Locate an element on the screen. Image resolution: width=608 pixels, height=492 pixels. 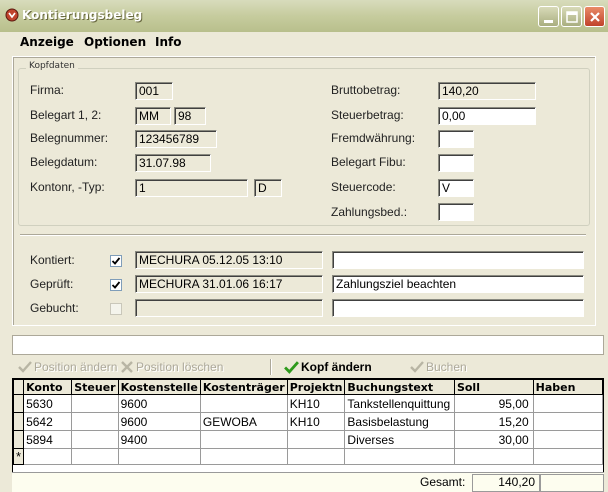
cell: 5642 is located at coordinates (48, 421).